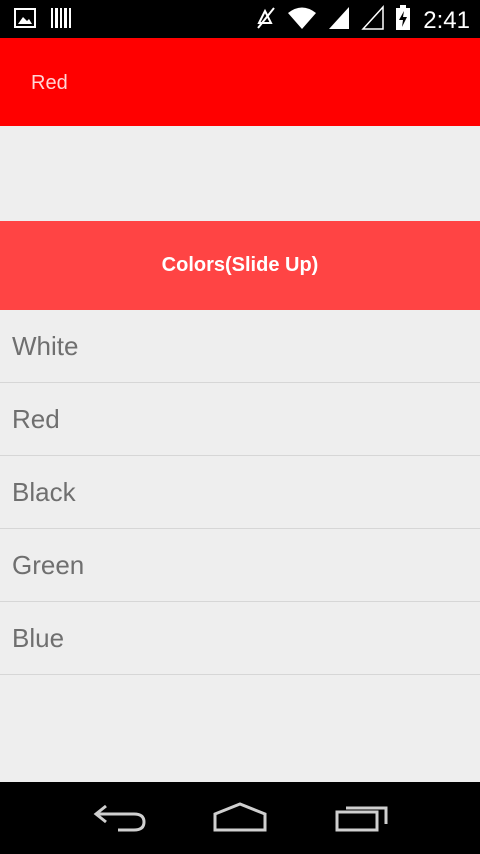  I want to click on recents-icon, so click(362, 820).